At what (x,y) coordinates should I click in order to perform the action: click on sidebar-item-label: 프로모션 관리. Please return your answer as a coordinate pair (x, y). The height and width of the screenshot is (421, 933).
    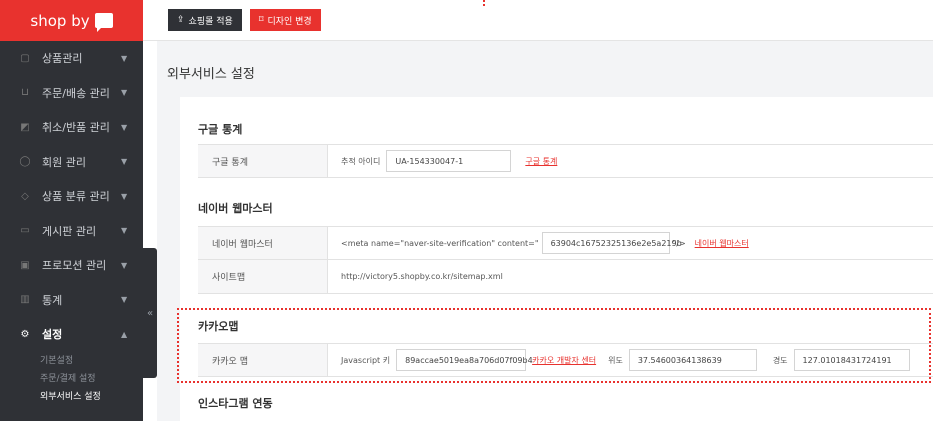
    Looking at the image, I should click on (74, 266).